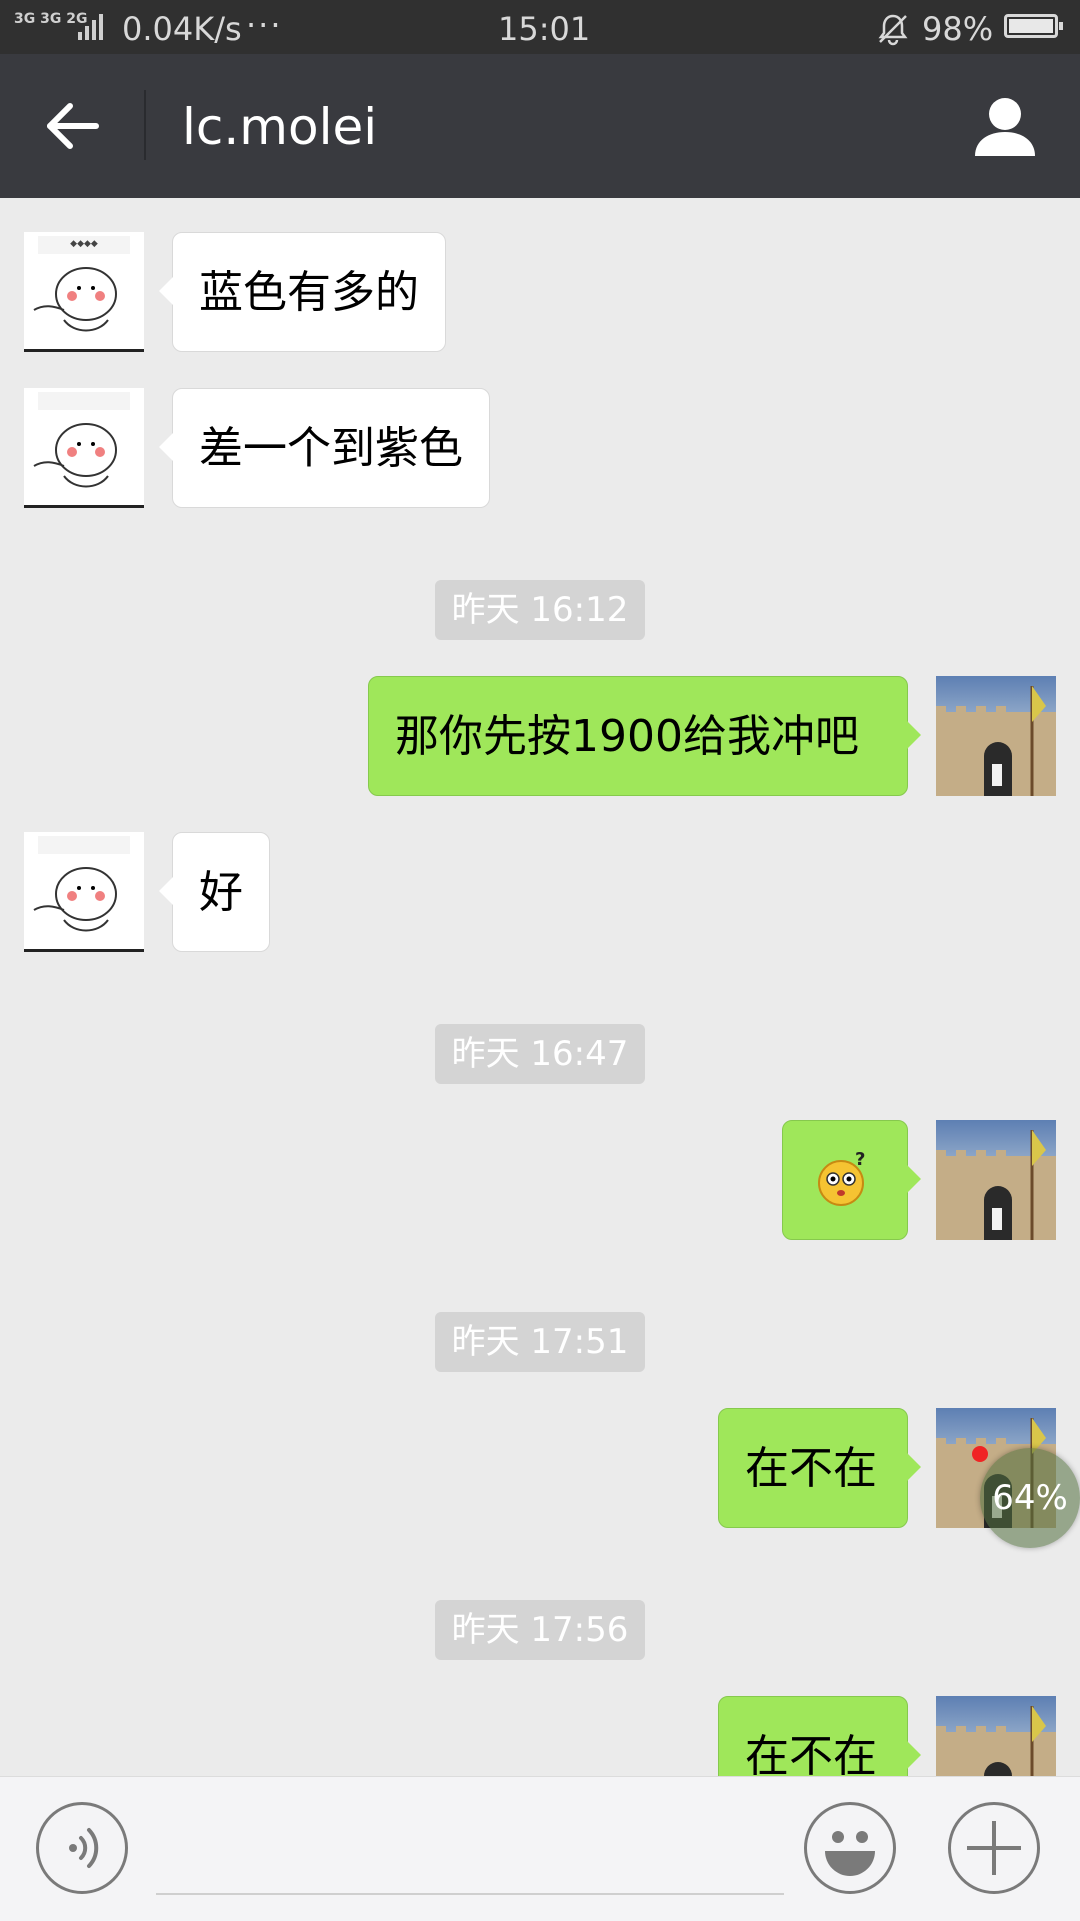 The image size is (1080, 1921). What do you see at coordinates (540, 1342) in the screenshot?
I see `timestamp-label: 昨天 17:51` at bounding box center [540, 1342].